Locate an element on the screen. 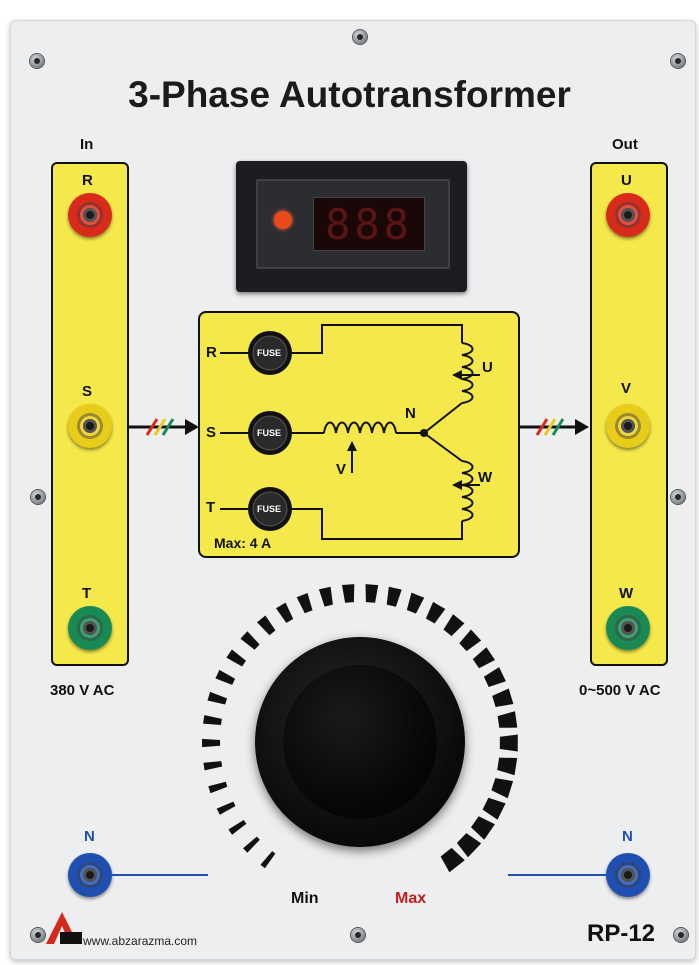 This screenshot has width=699, height=965. max-current-label: Max: 4 A is located at coordinates (243, 543).